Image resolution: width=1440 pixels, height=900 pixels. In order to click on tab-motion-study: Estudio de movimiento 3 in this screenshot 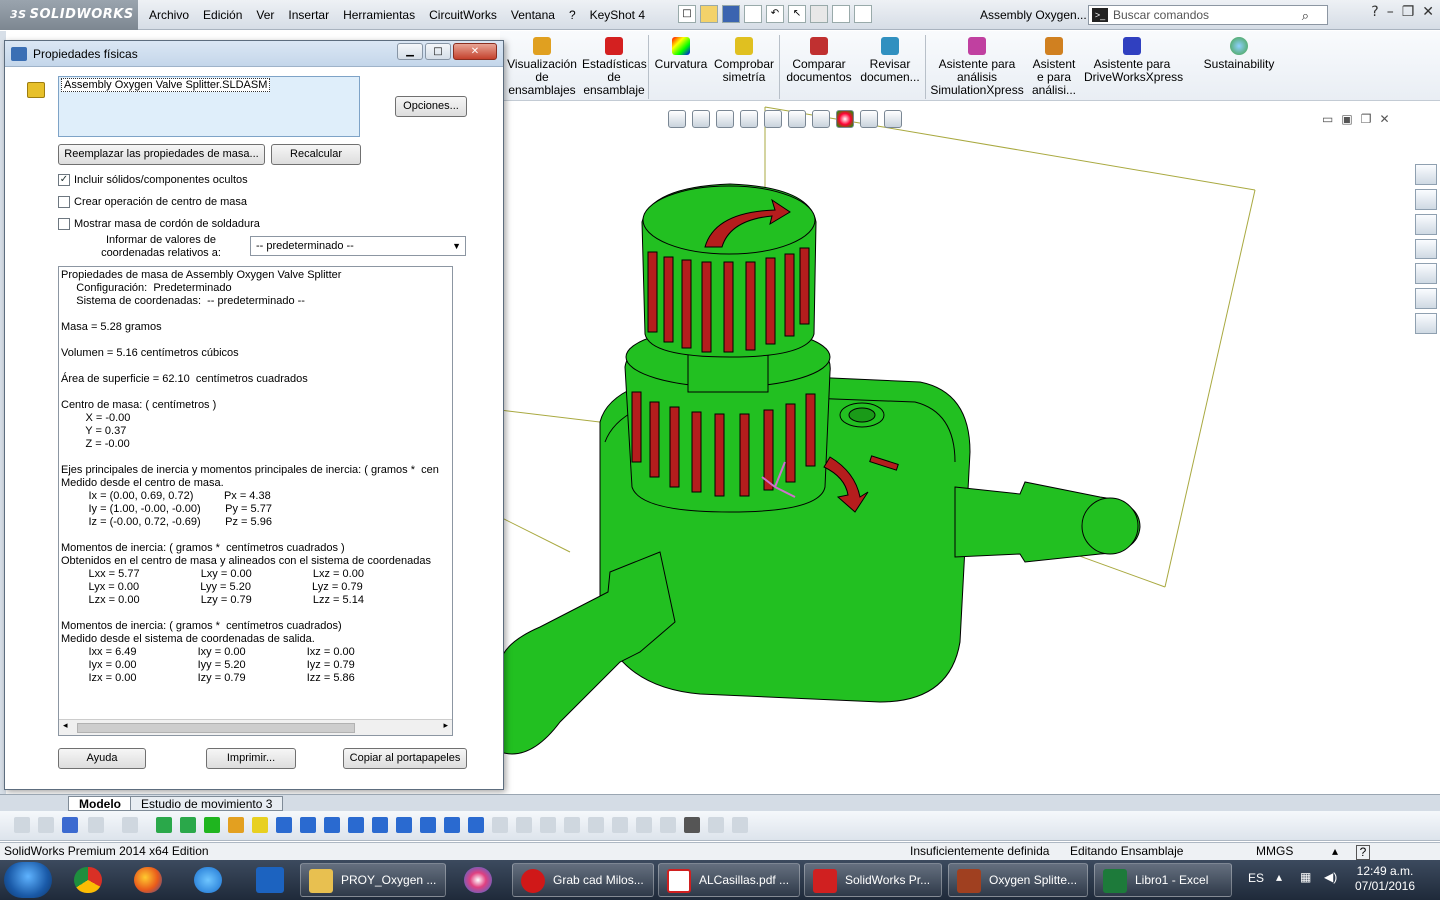, I will do `click(207, 803)`.